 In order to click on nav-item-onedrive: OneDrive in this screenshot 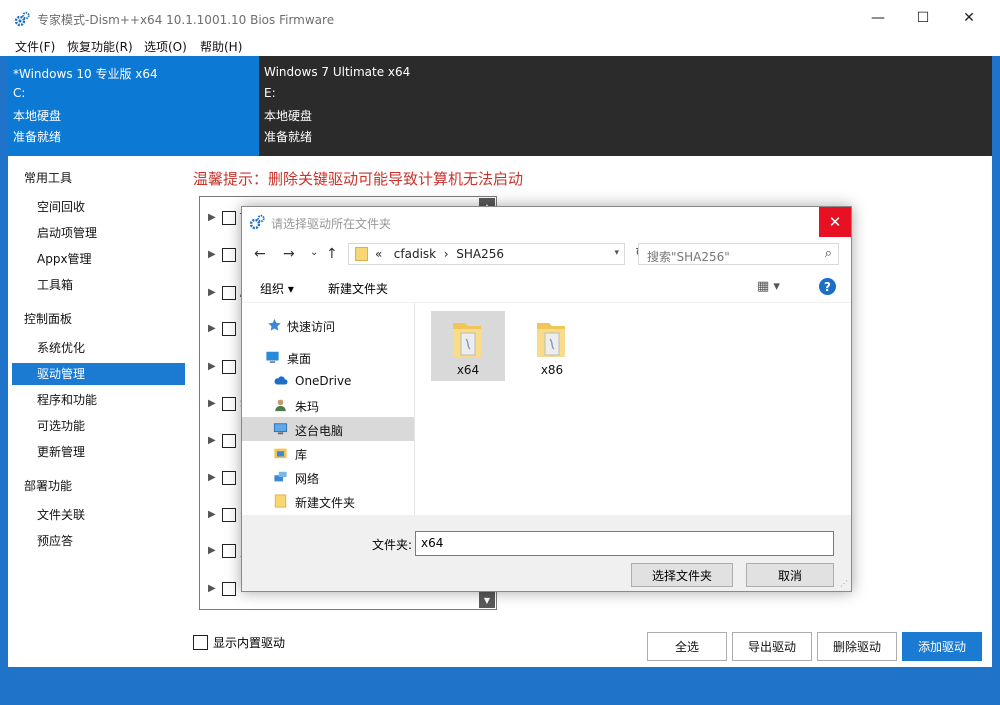, I will do `click(328, 381)`.